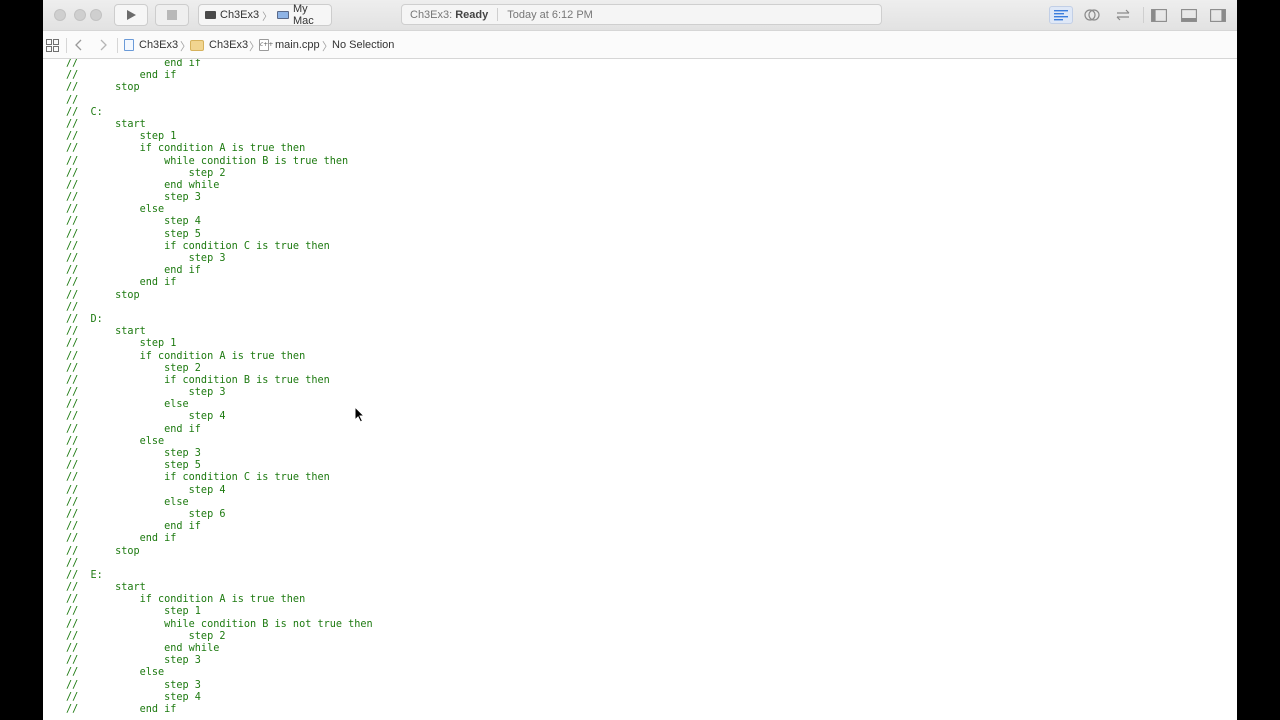  I want to click on zoom-window-button, so click(96, 15).